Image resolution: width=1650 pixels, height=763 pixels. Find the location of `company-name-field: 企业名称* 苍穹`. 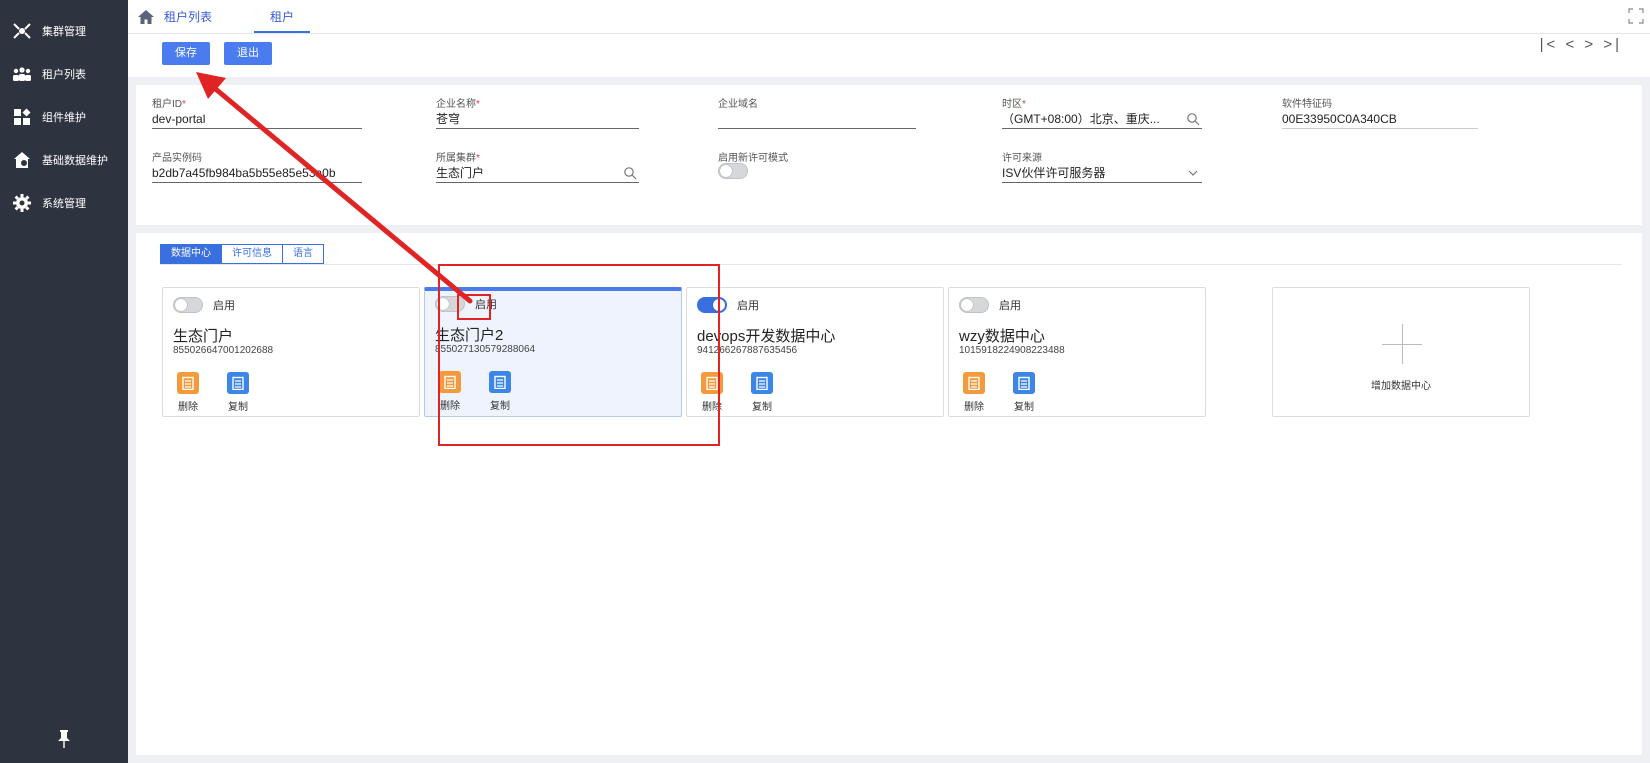

company-name-field: 企业名称* 苍穹 is located at coordinates (541, 112).